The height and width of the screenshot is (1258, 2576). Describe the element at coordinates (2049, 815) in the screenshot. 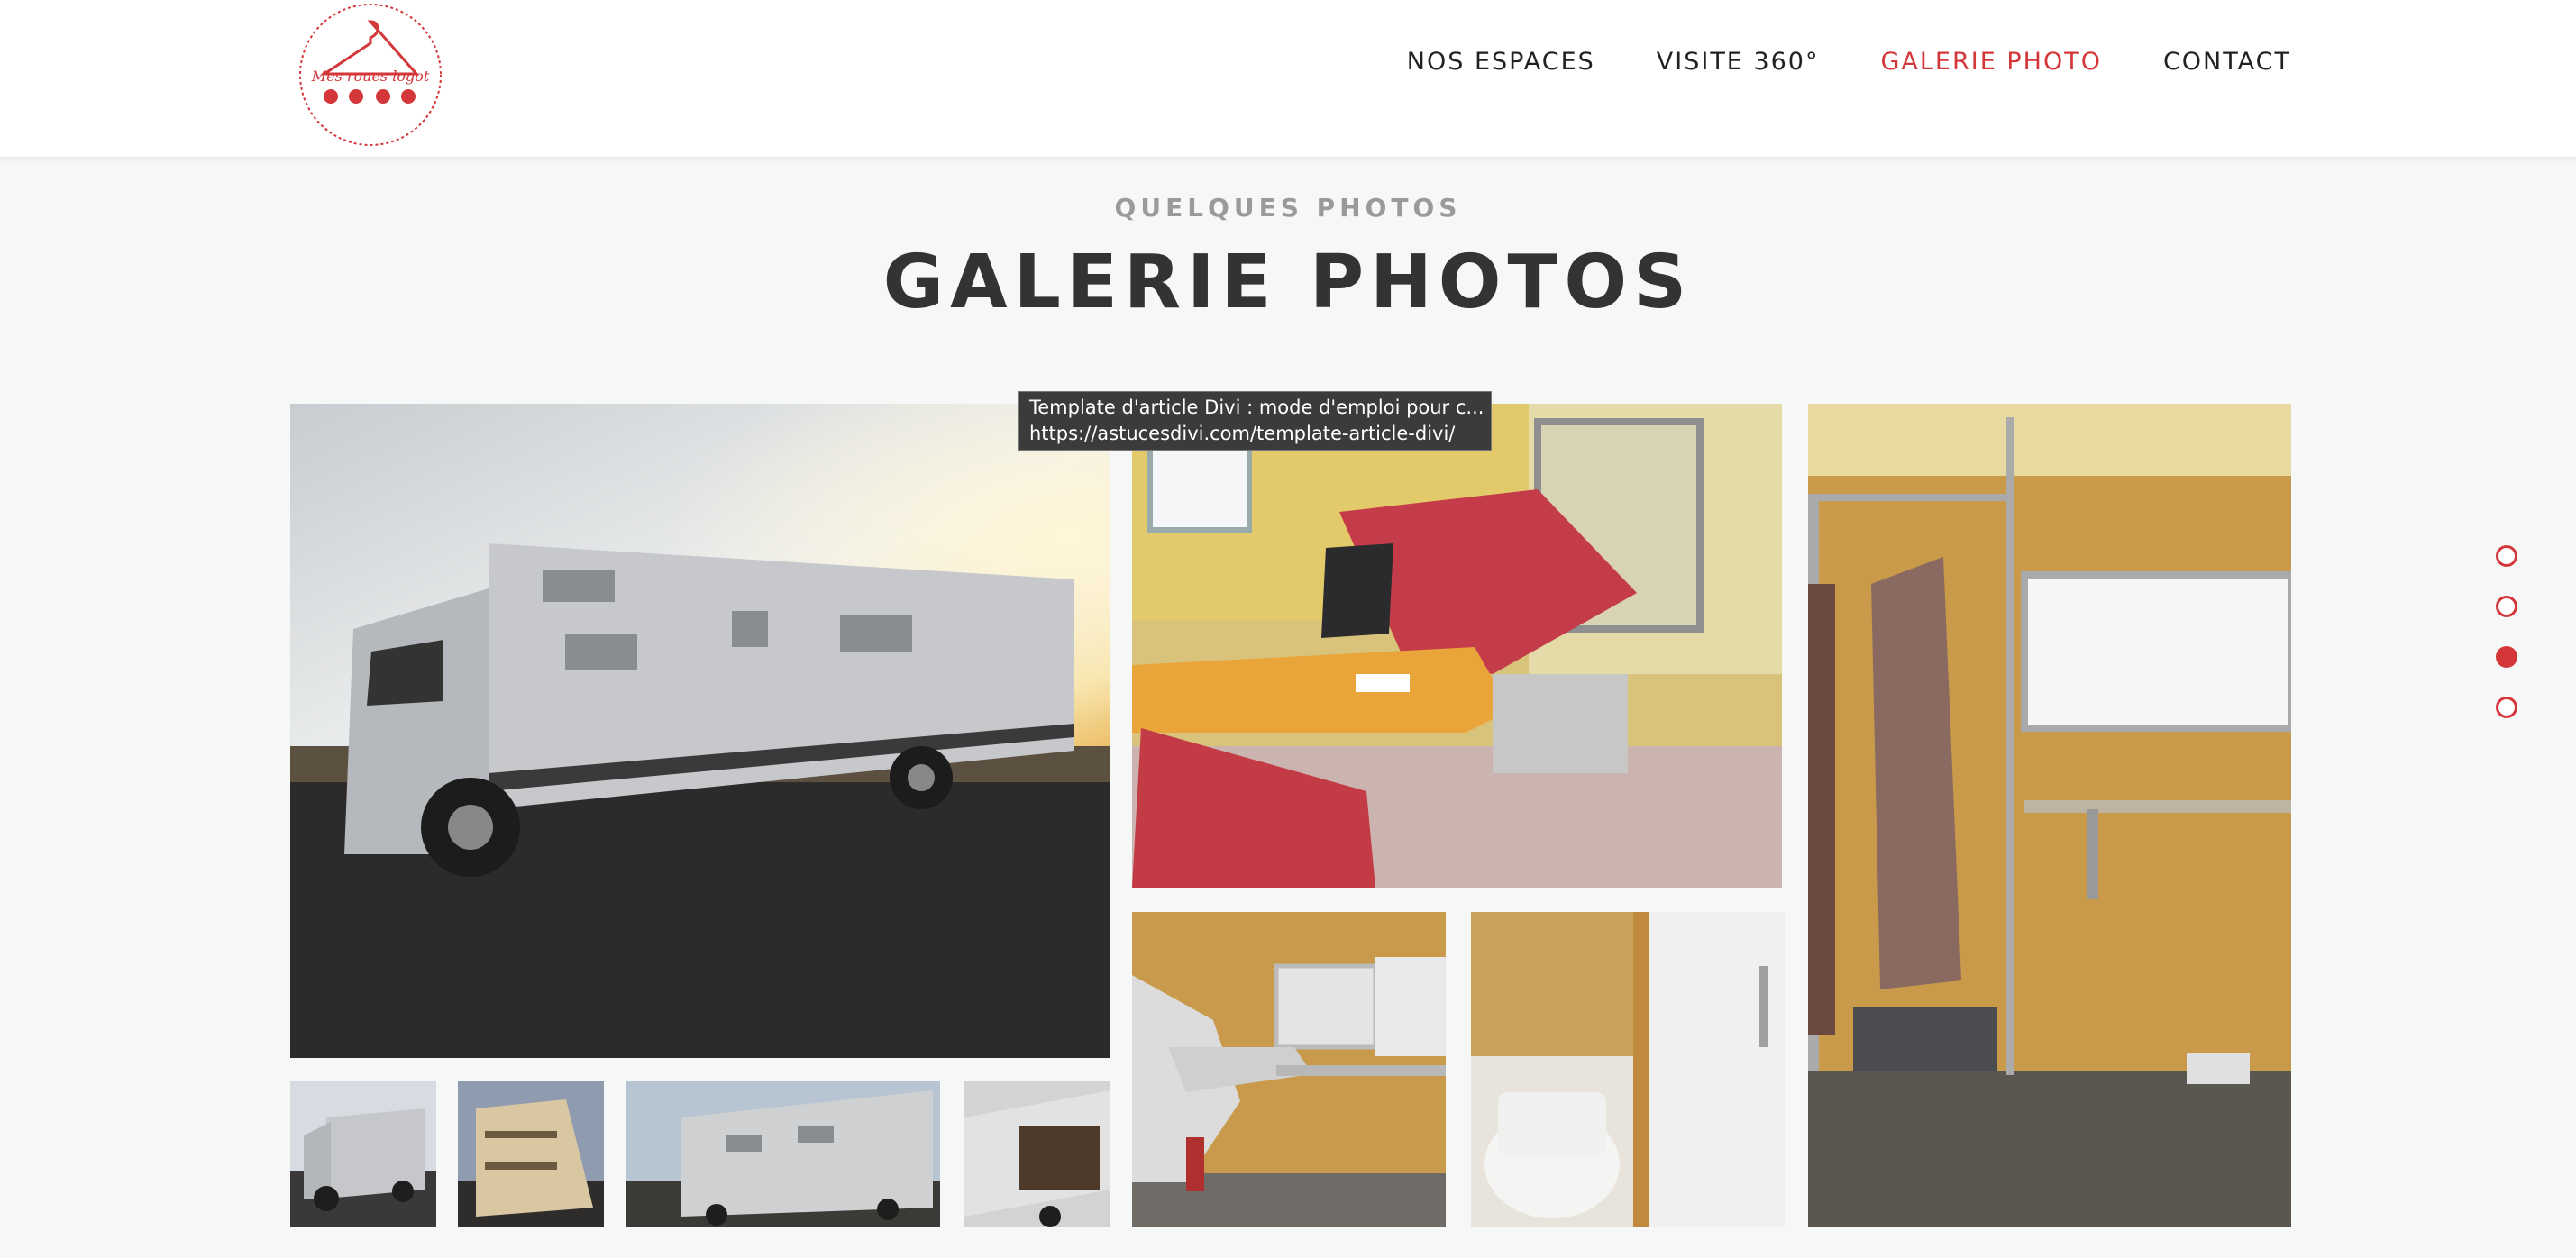

I see `wardrobe-room-photo` at that location.